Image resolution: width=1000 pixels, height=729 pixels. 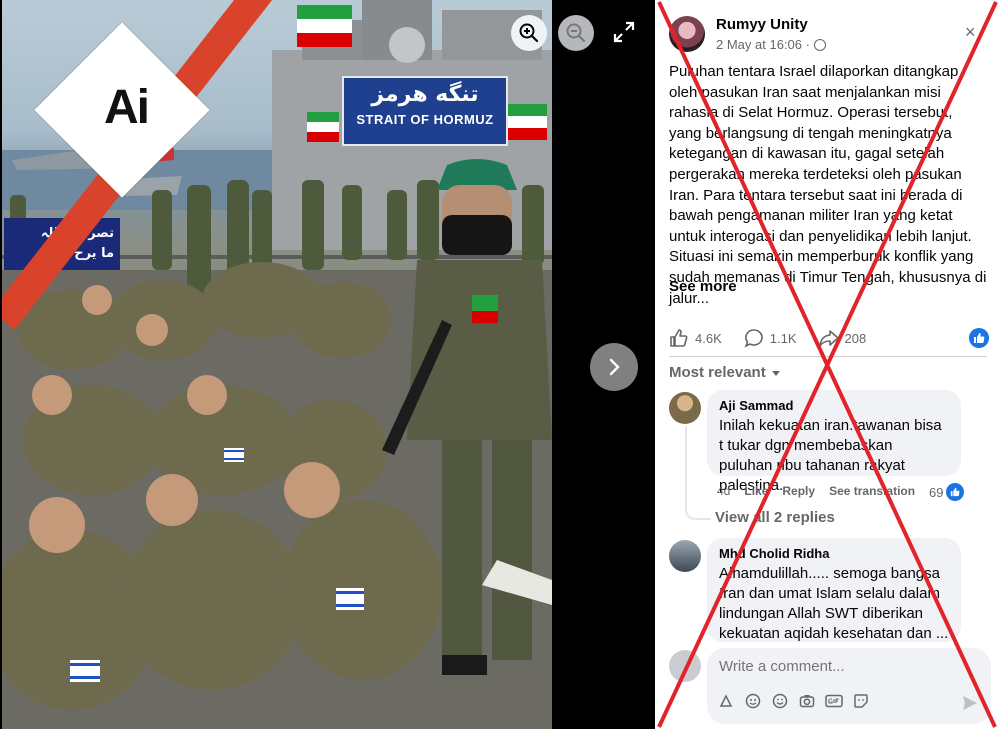 What do you see at coordinates (708, 338) in the screenshot?
I see `like-count: 4.6K` at bounding box center [708, 338].